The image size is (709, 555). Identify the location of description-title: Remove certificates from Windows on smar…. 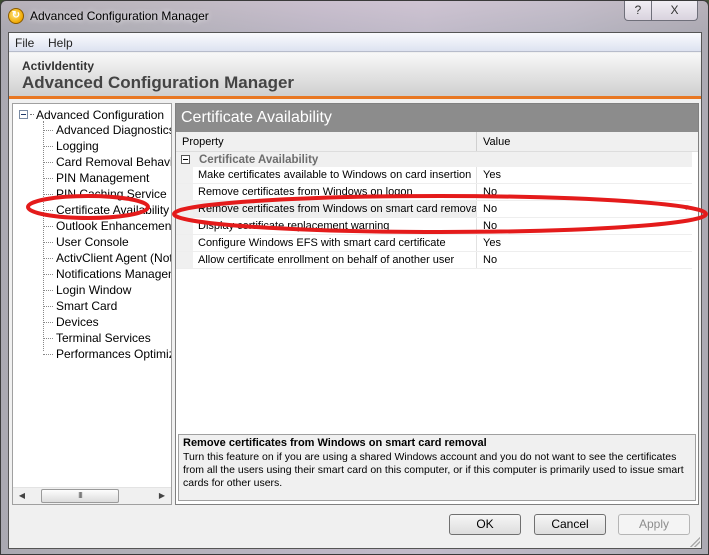
(335, 443).